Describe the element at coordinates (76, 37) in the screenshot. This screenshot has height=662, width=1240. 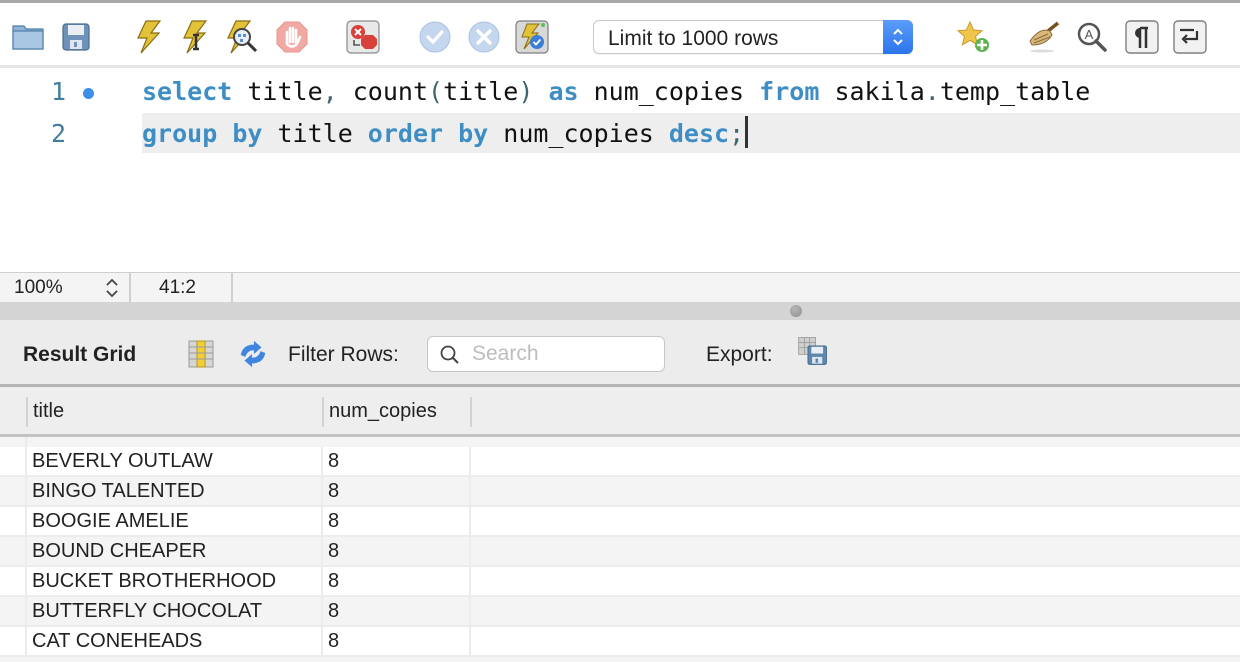
I see `save-file-button` at that location.